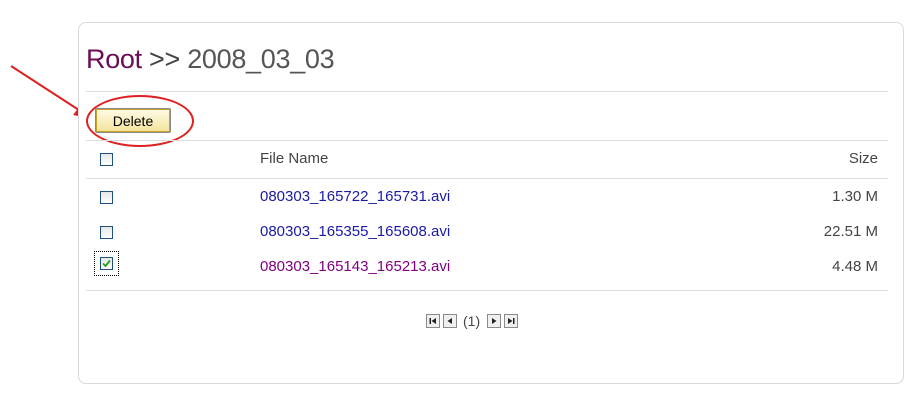 The height and width of the screenshot is (410, 909). What do you see at coordinates (133, 120) in the screenshot?
I see `delete-button: Delete` at bounding box center [133, 120].